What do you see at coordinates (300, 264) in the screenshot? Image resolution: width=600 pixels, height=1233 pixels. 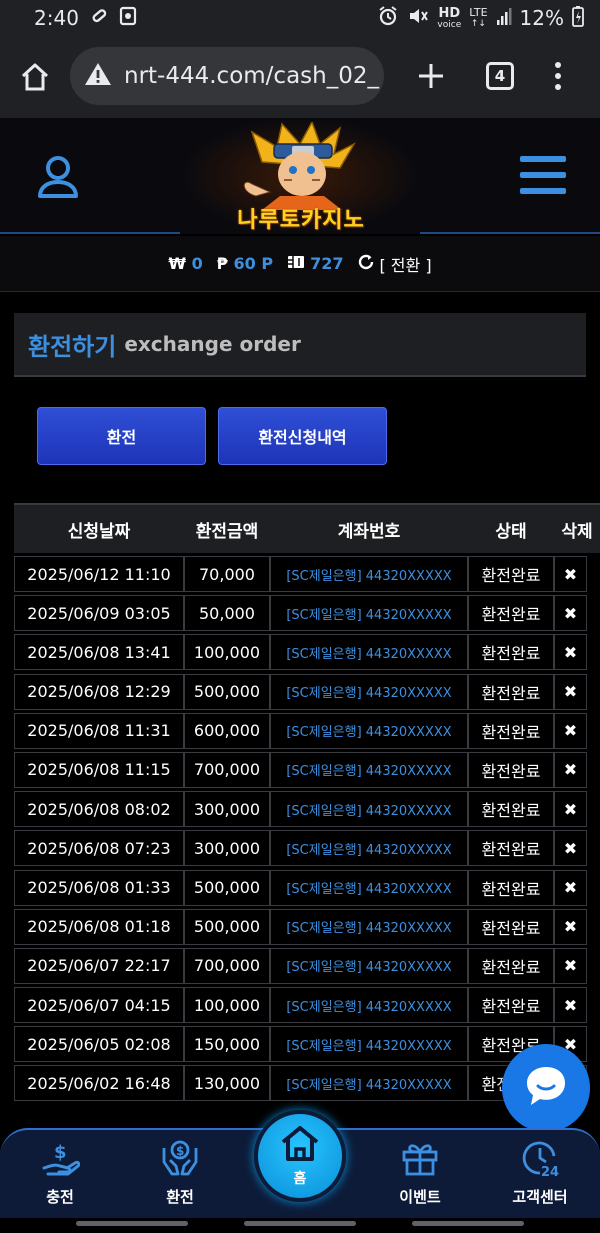 I see `balance-bar: ₩ 0 ₱ 60 P 727 [ 전환 ]` at bounding box center [300, 264].